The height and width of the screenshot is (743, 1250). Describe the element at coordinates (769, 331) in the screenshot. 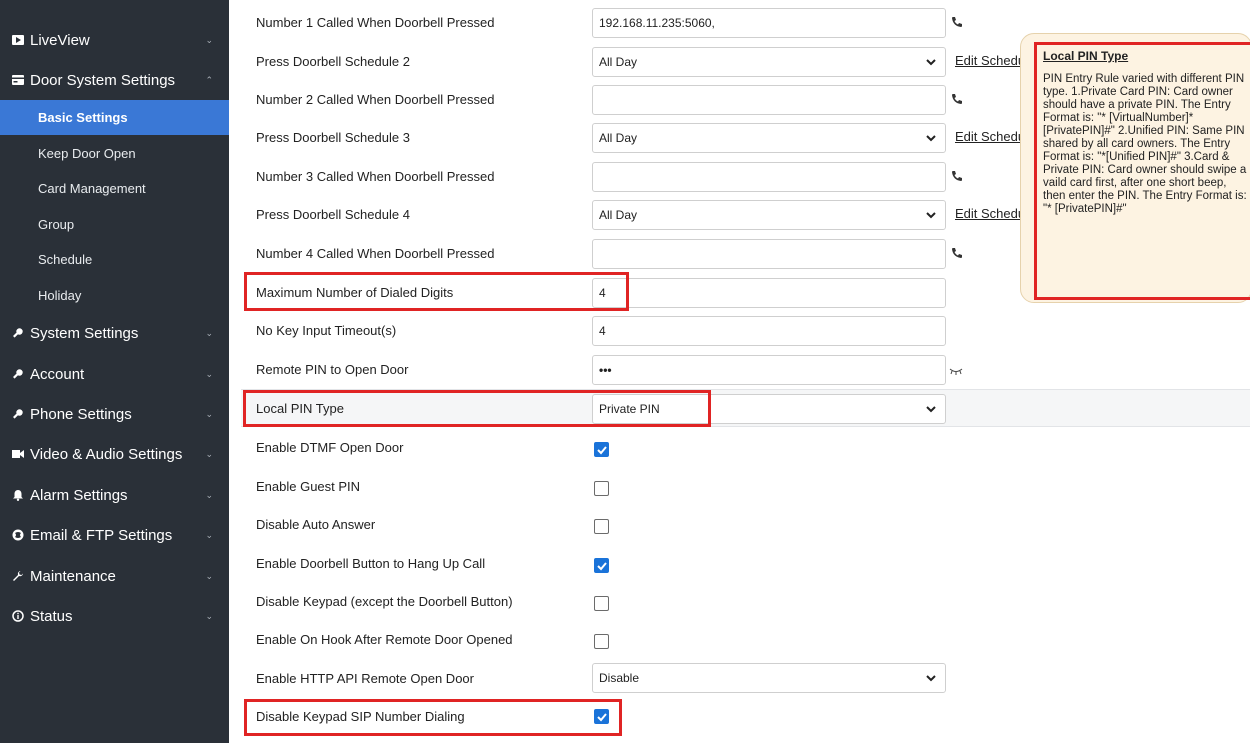

I see `key-input-timeout-input: 4` at that location.